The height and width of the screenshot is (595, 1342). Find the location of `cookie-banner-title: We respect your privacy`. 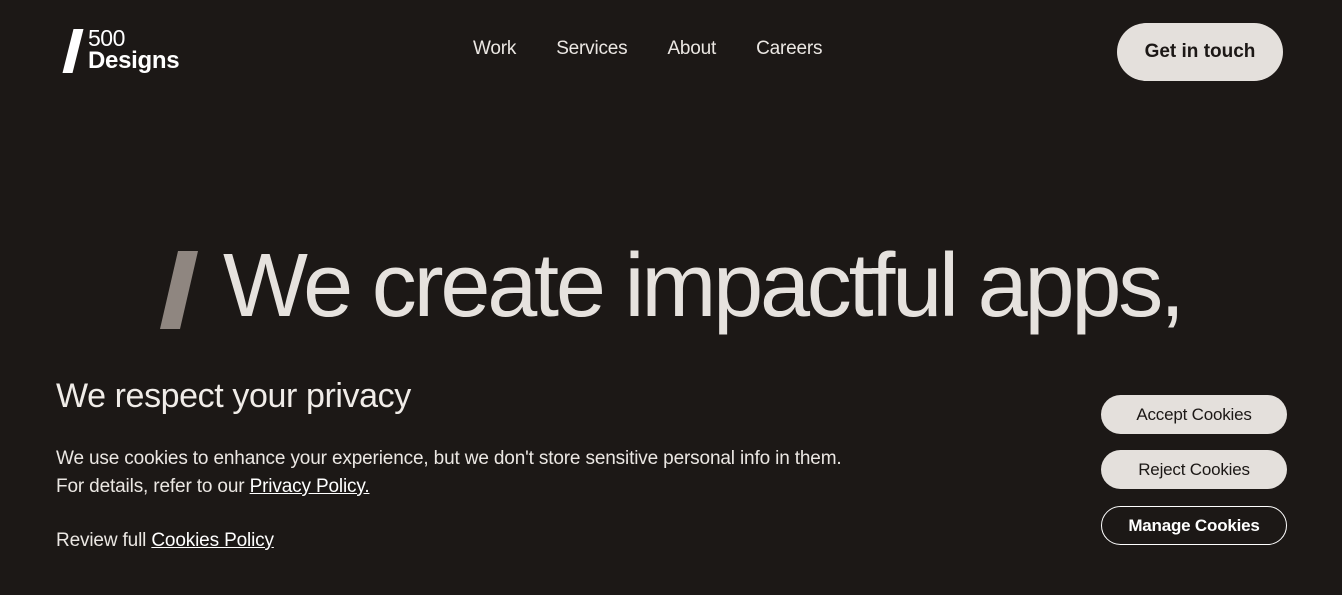

cookie-banner-title: We respect your privacy is located at coordinates (233, 396).